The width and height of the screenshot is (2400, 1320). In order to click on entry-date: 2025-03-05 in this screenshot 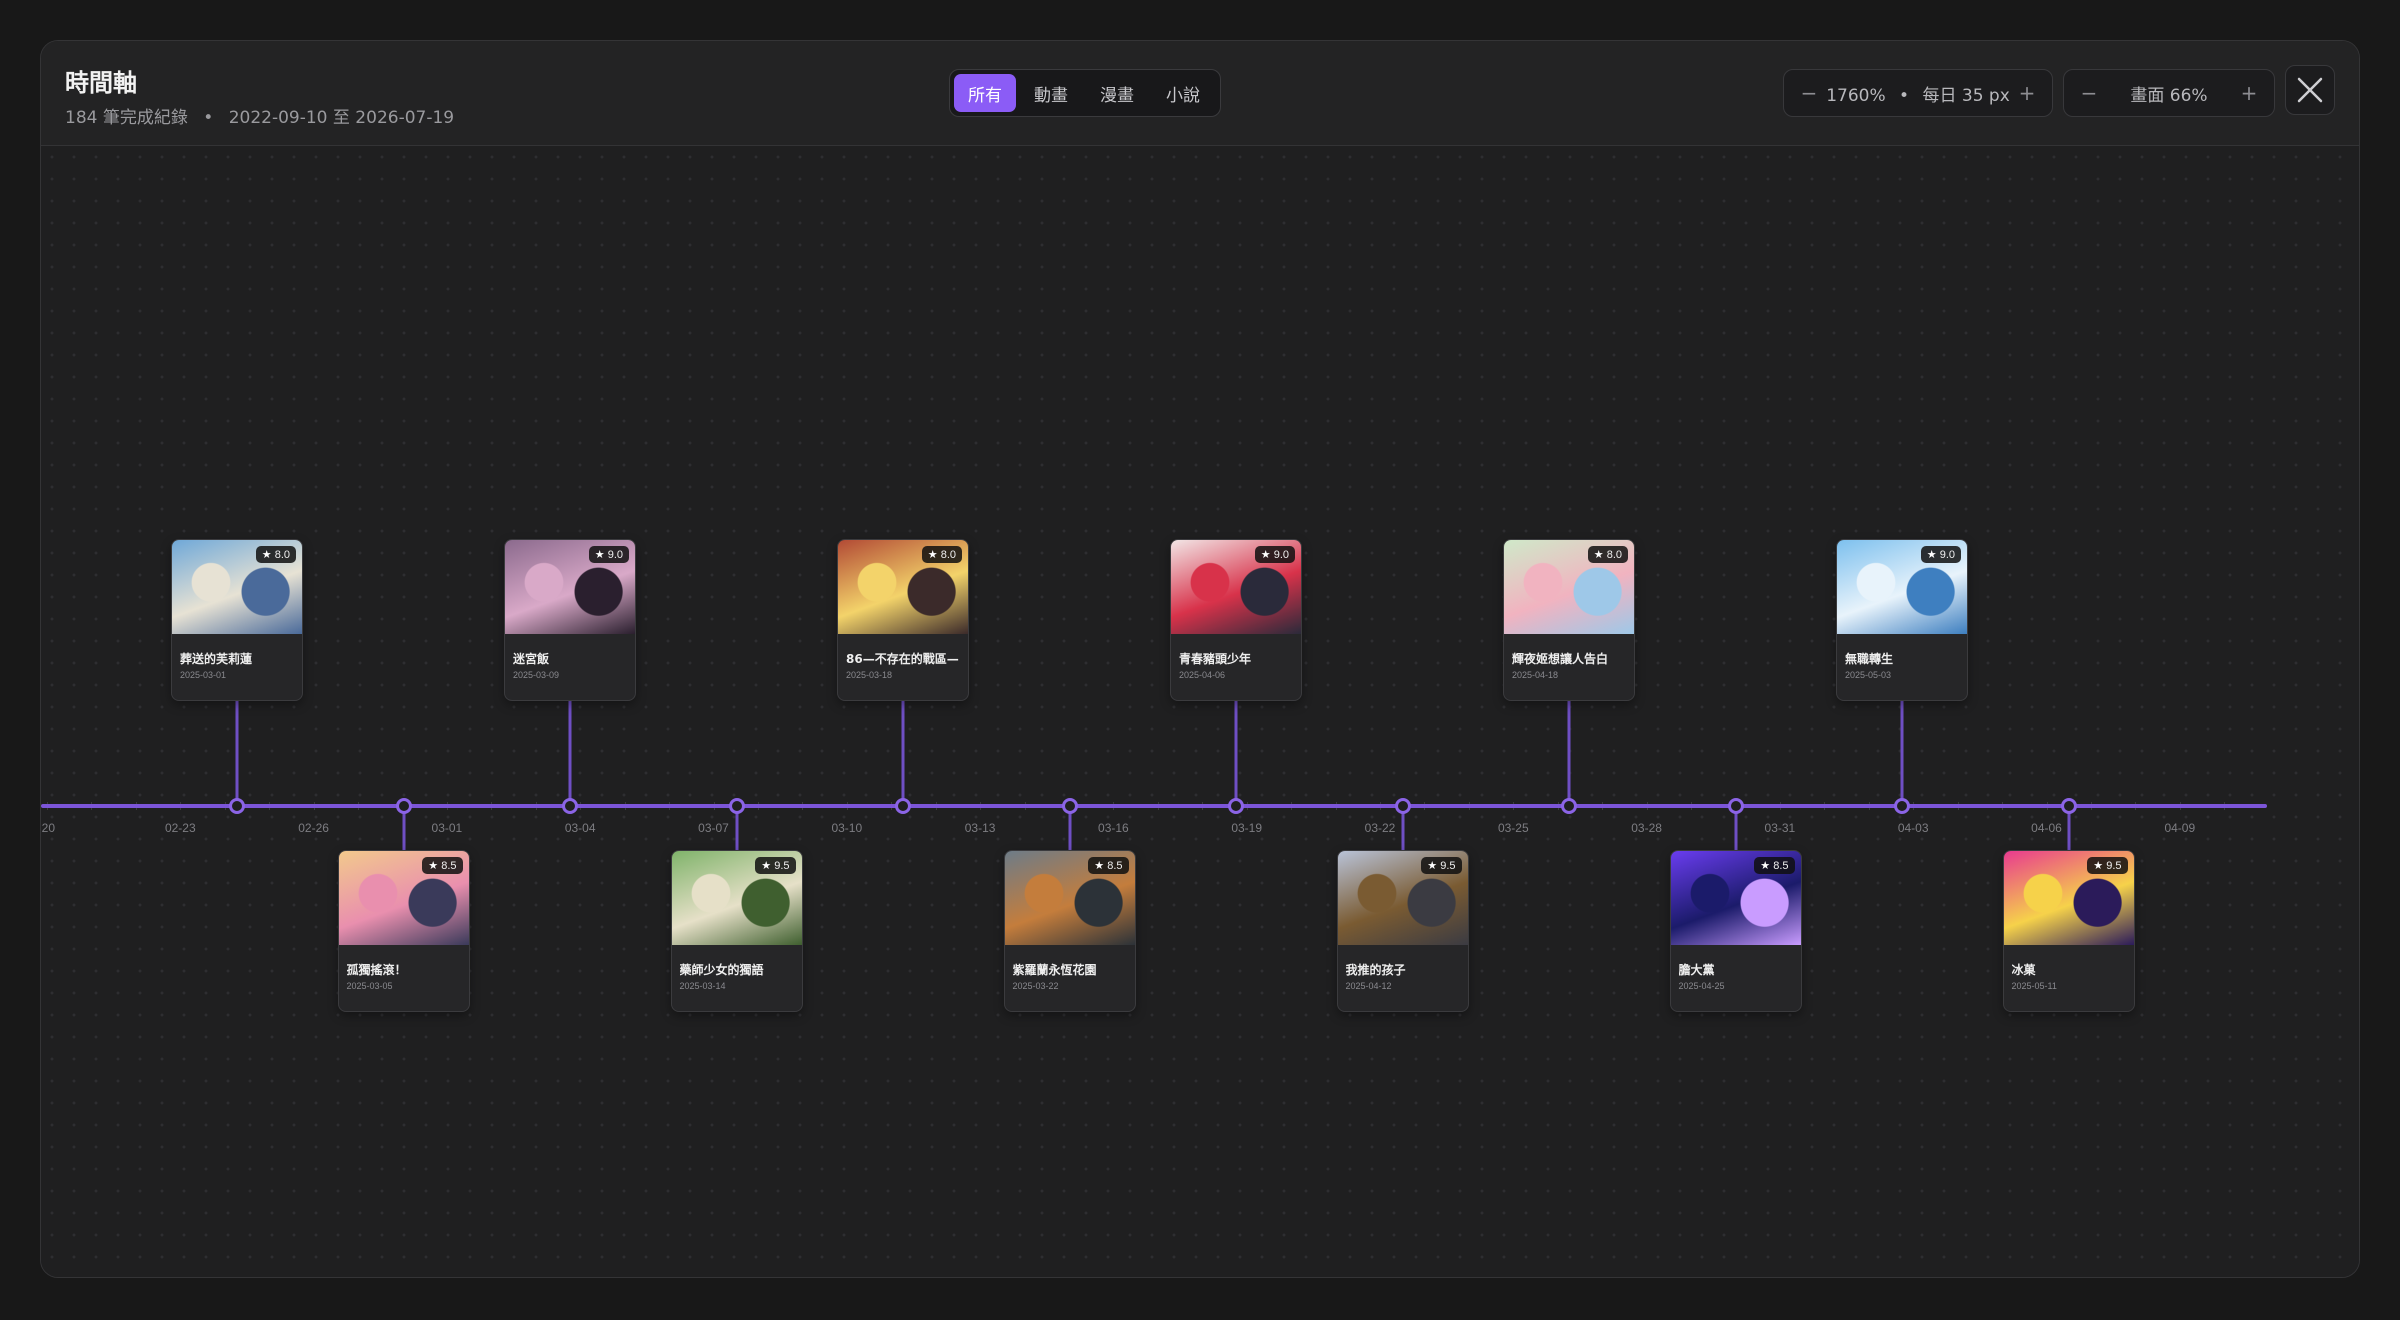, I will do `click(369, 986)`.